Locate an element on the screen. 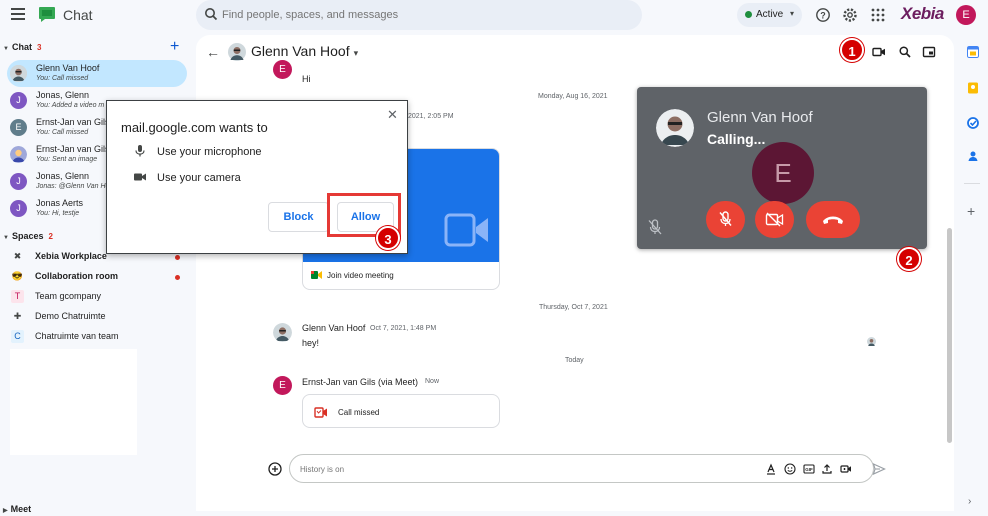 The image size is (988, 516). space-item: ✚ Demo Chatruimte is located at coordinates (99, 317).